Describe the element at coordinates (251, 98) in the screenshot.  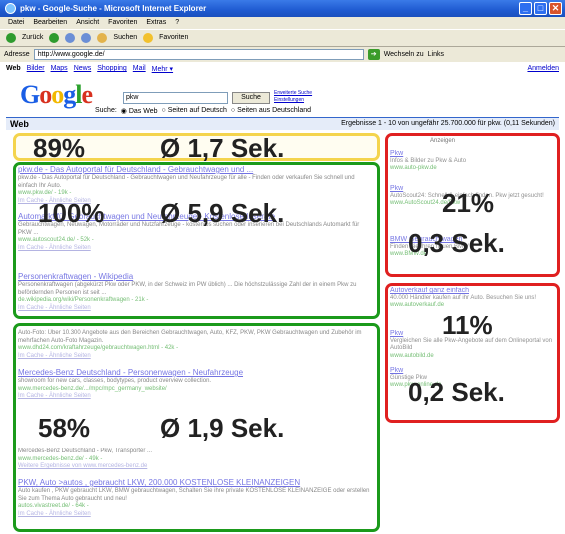
I see `search-button: Suche` at that location.